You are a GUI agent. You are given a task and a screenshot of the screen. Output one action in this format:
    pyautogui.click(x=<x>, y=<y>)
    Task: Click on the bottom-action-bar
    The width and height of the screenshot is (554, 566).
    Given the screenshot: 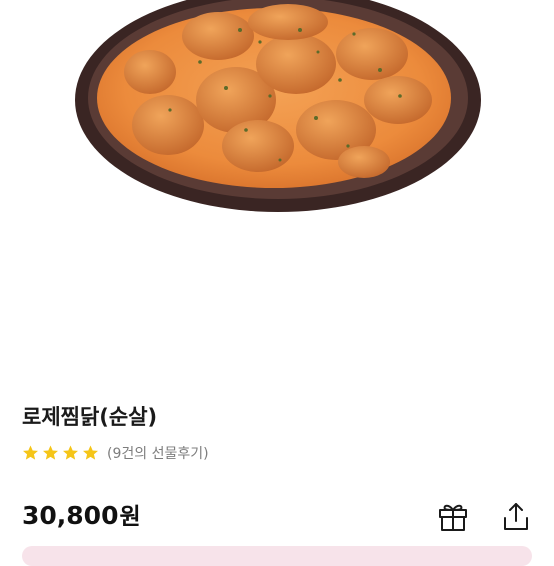 What is the action you would take?
    pyautogui.click(x=277, y=556)
    